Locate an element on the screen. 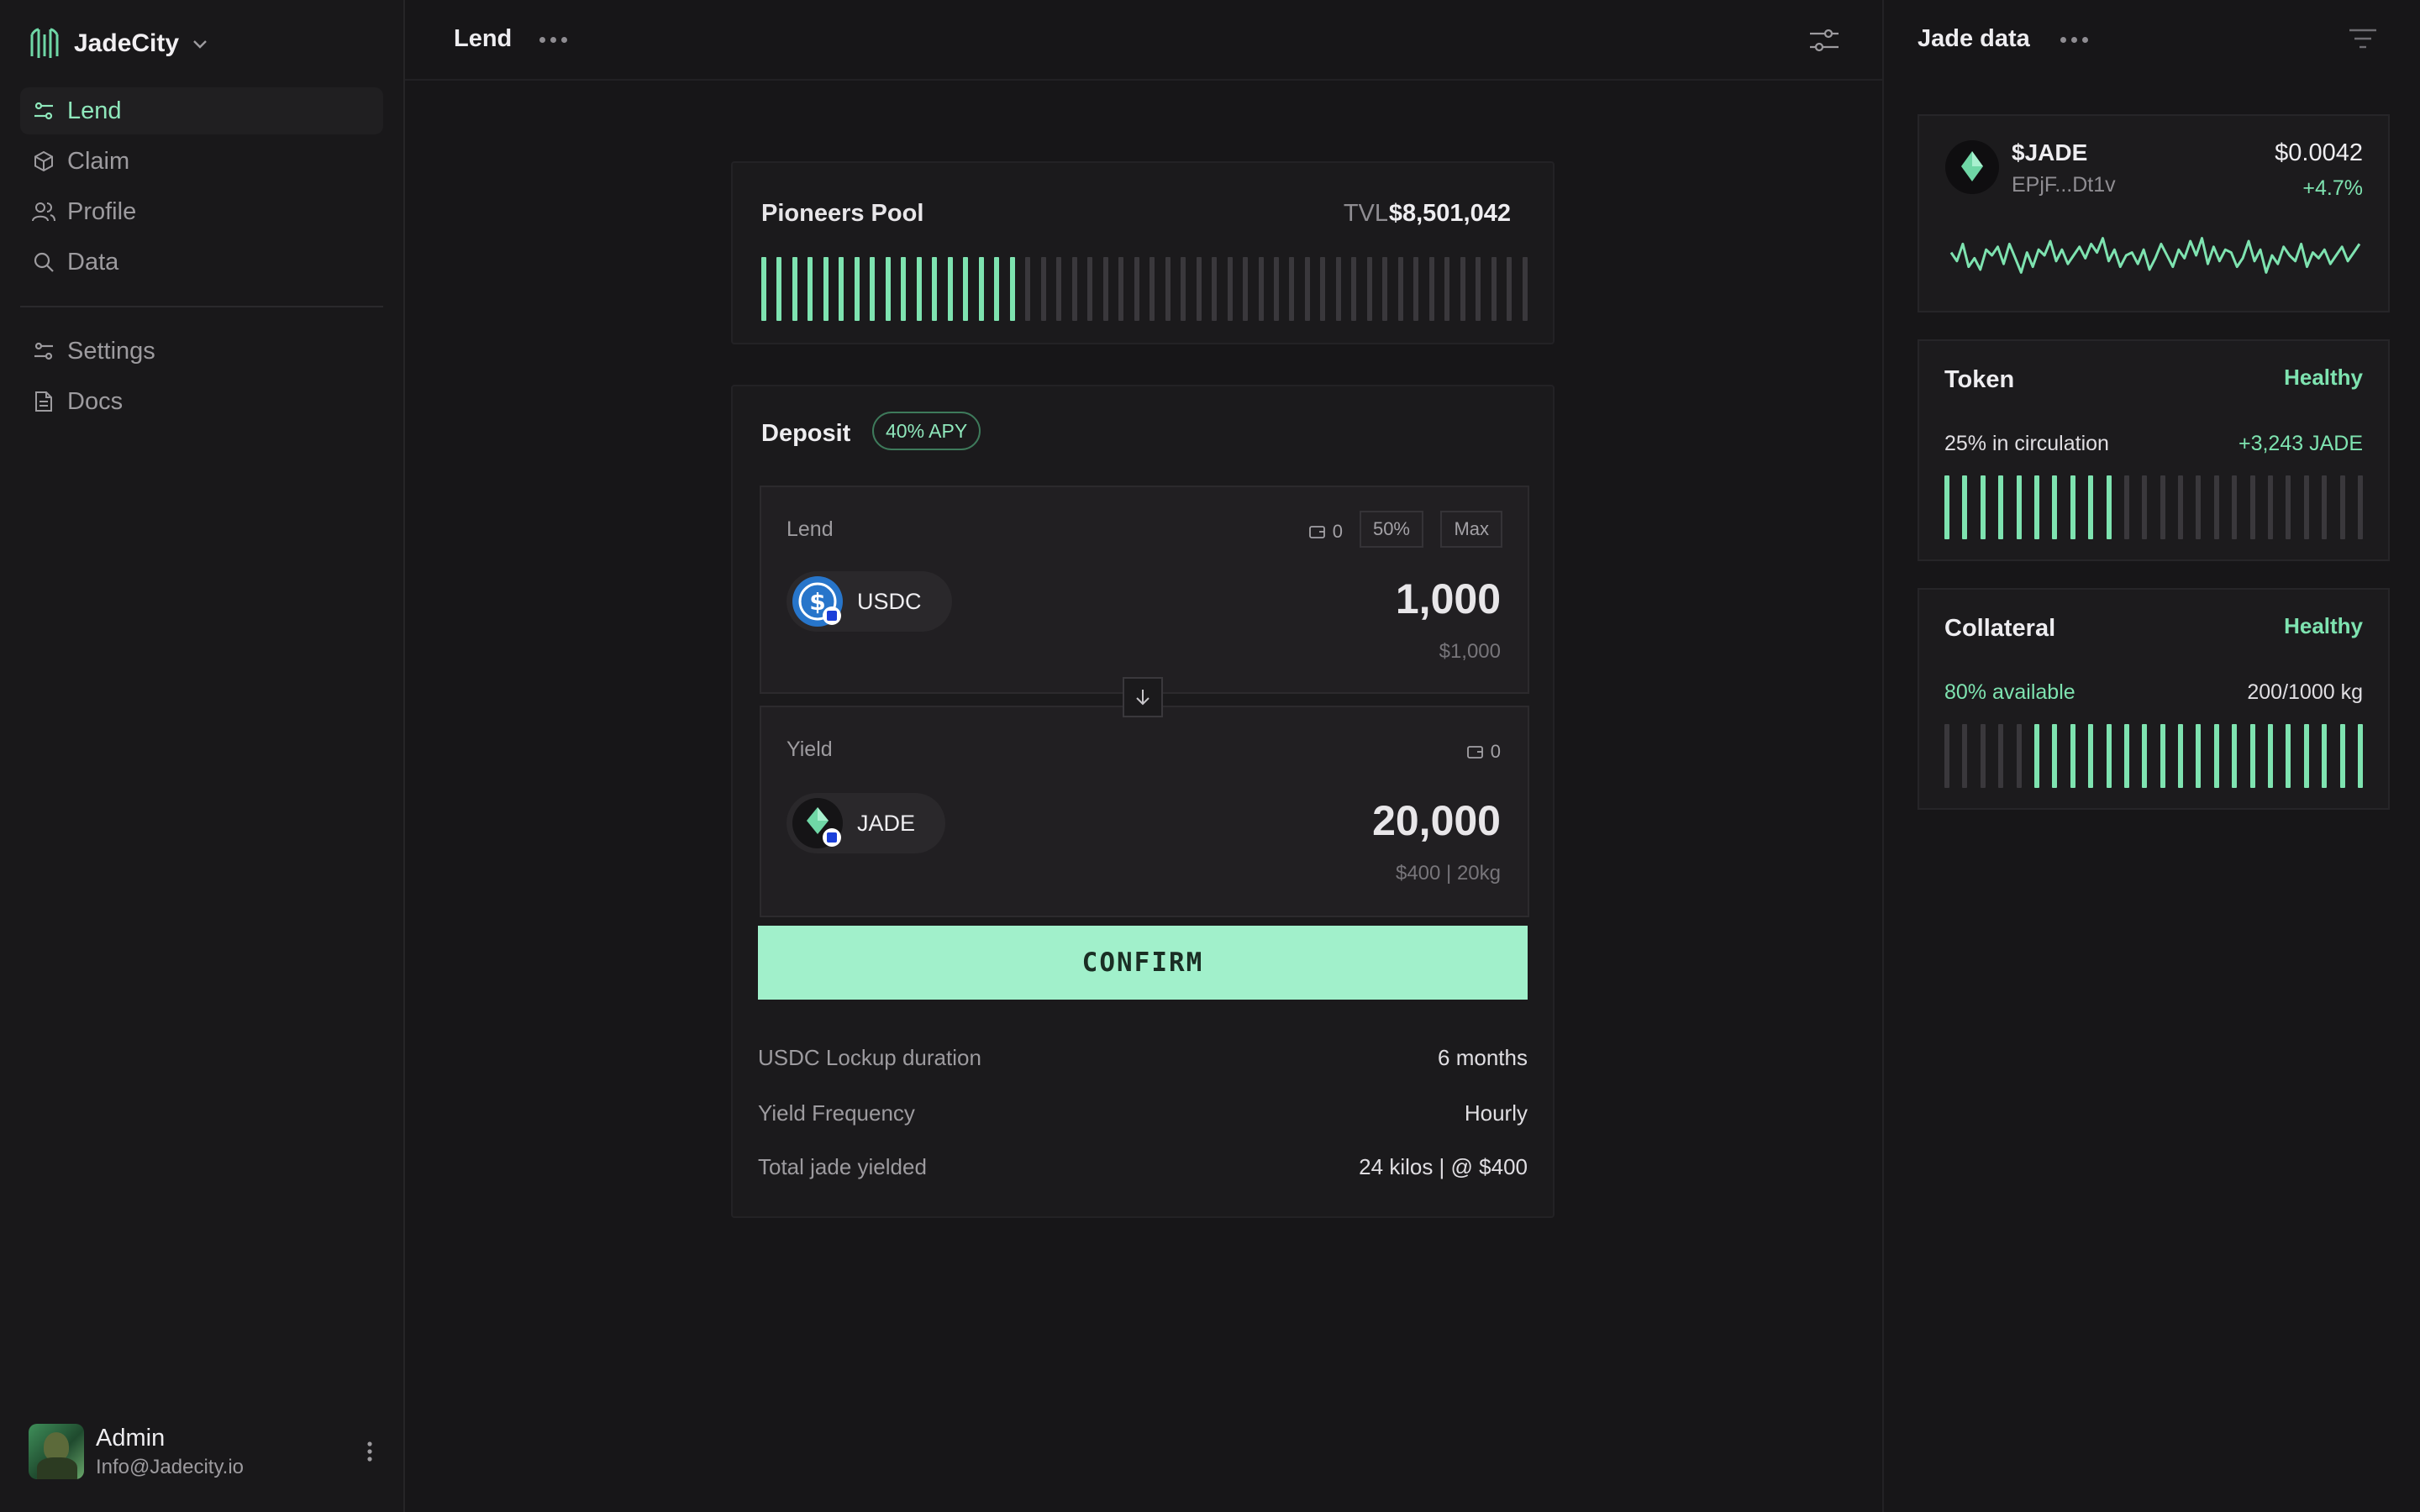  arrow-down-icon is located at coordinates (1143, 698).